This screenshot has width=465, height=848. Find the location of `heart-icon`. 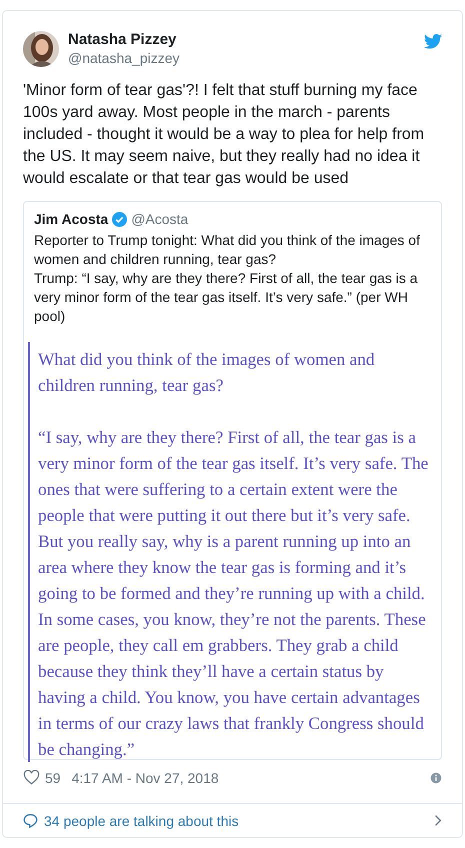

heart-icon is located at coordinates (31, 778).